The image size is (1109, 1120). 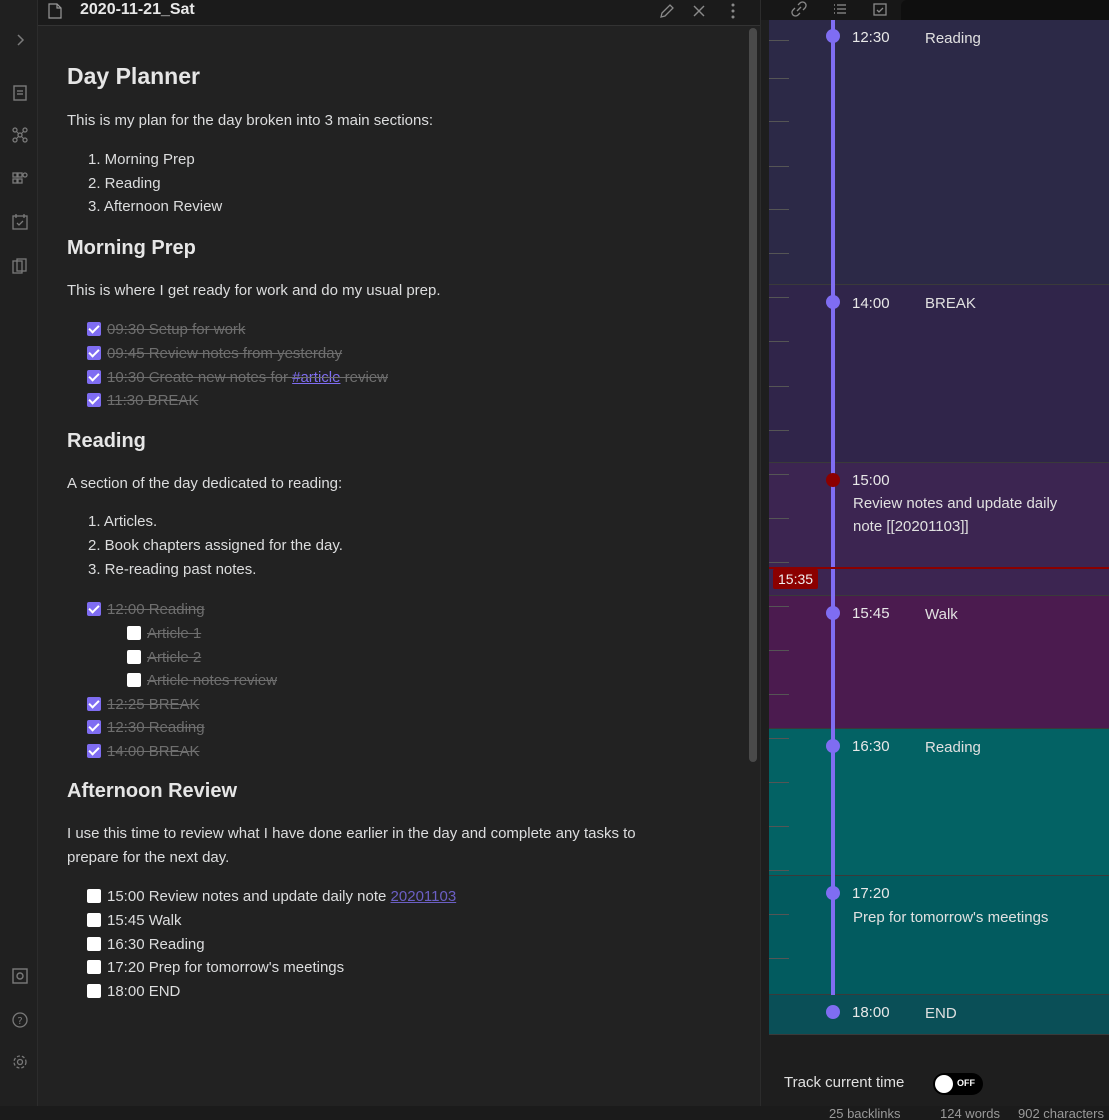 What do you see at coordinates (20, 266) in the screenshot?
I see `copy-documents-icon` at bounding box center [20, 266].